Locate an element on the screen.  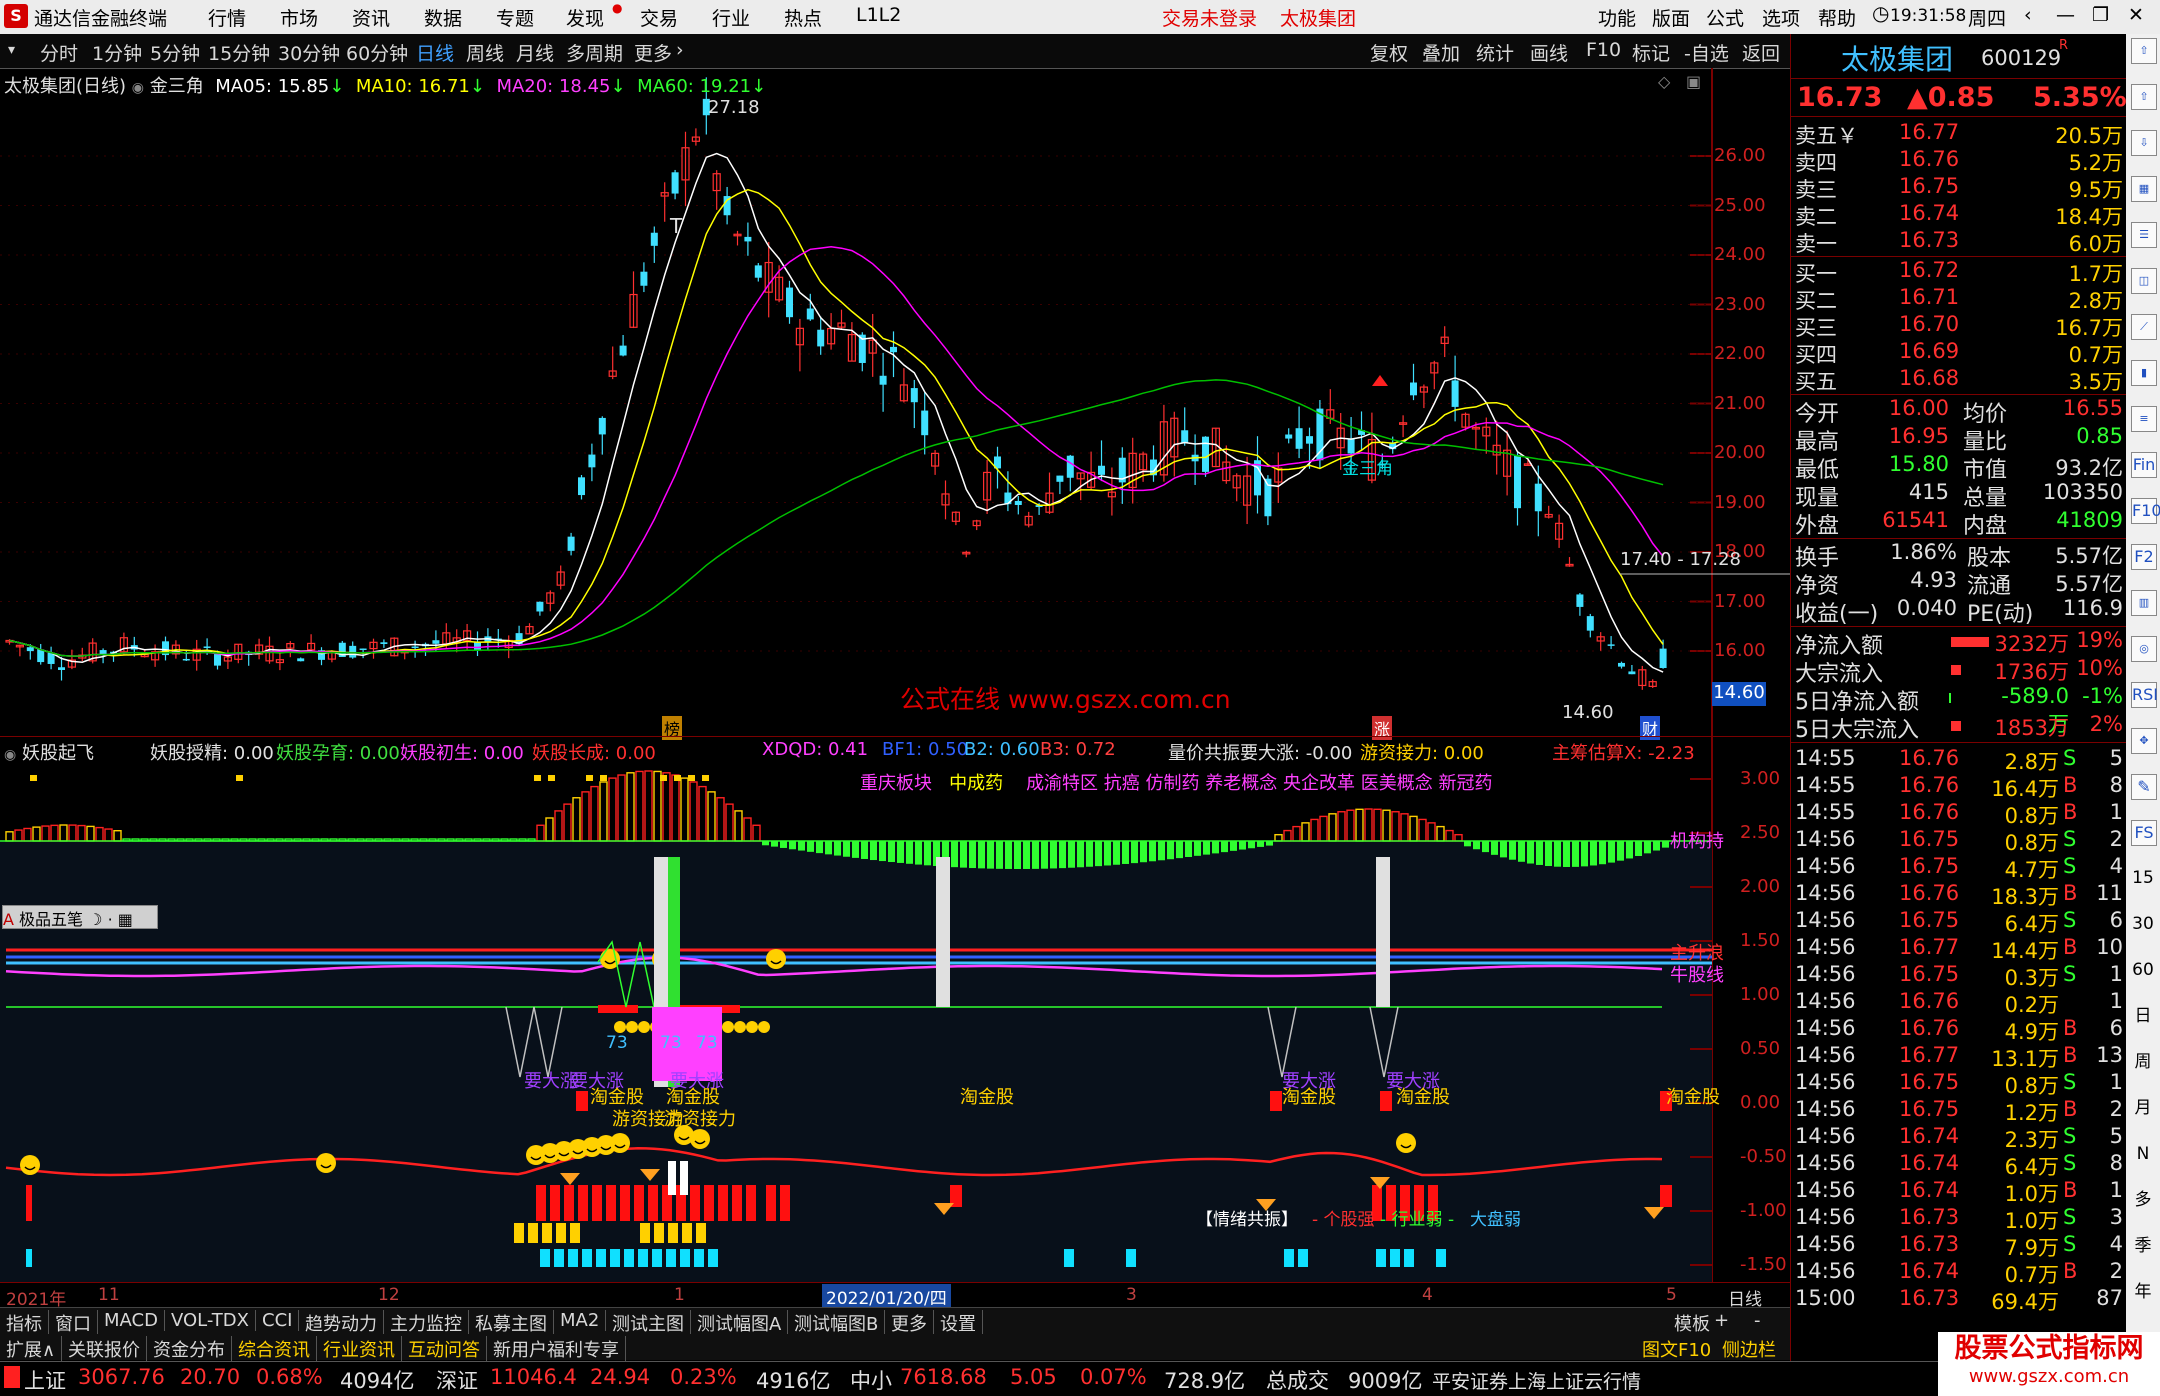
sidebar-rsi-icon: RSI is located at coordinates (2144, 695).